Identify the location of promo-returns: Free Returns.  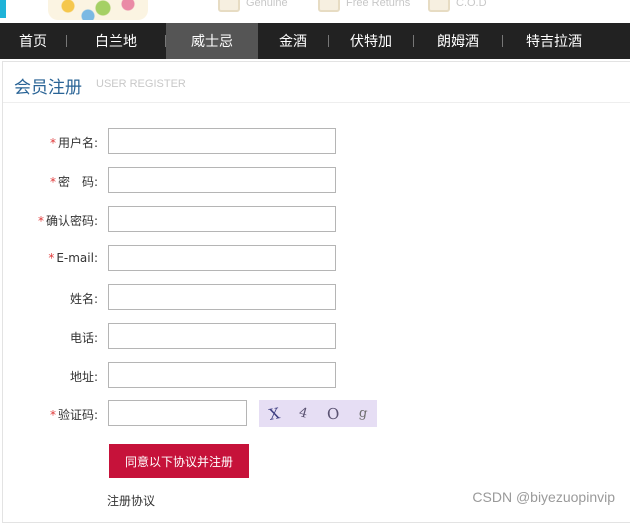
(364, 6).